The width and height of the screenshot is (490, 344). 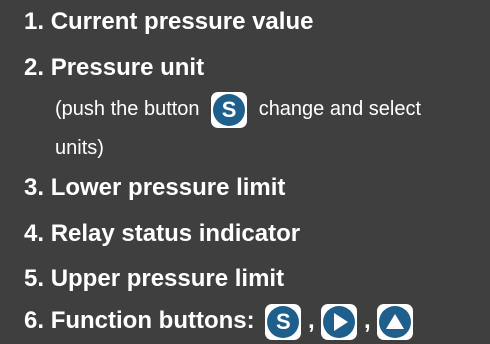 What do you see at coordinates (395, 321) in the screenshot?
I see `up-button-icon` at bounding box center [395, 321].